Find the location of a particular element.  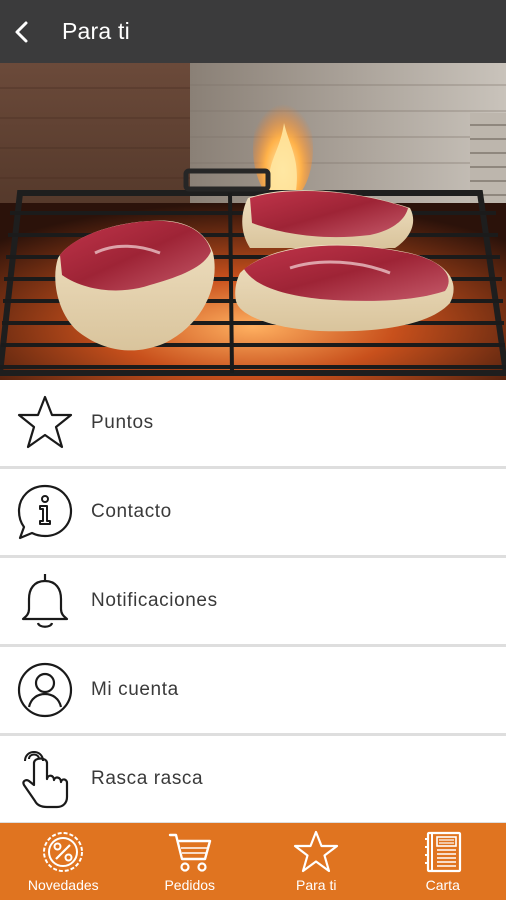

tap-hand-icon is located at coordinates (45, 779).